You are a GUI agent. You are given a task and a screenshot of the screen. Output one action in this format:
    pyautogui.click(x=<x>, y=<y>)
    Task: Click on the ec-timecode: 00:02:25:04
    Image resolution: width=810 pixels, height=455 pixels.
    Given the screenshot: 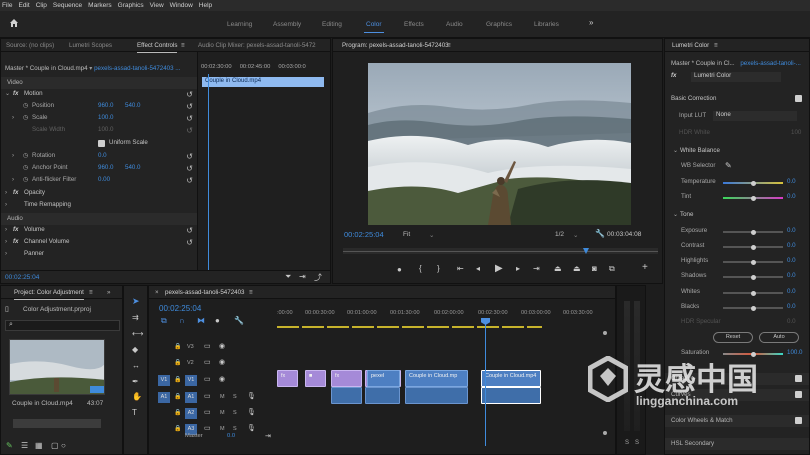 What is the action you would take?
    pyautogui.click(x=22, y=277)
    